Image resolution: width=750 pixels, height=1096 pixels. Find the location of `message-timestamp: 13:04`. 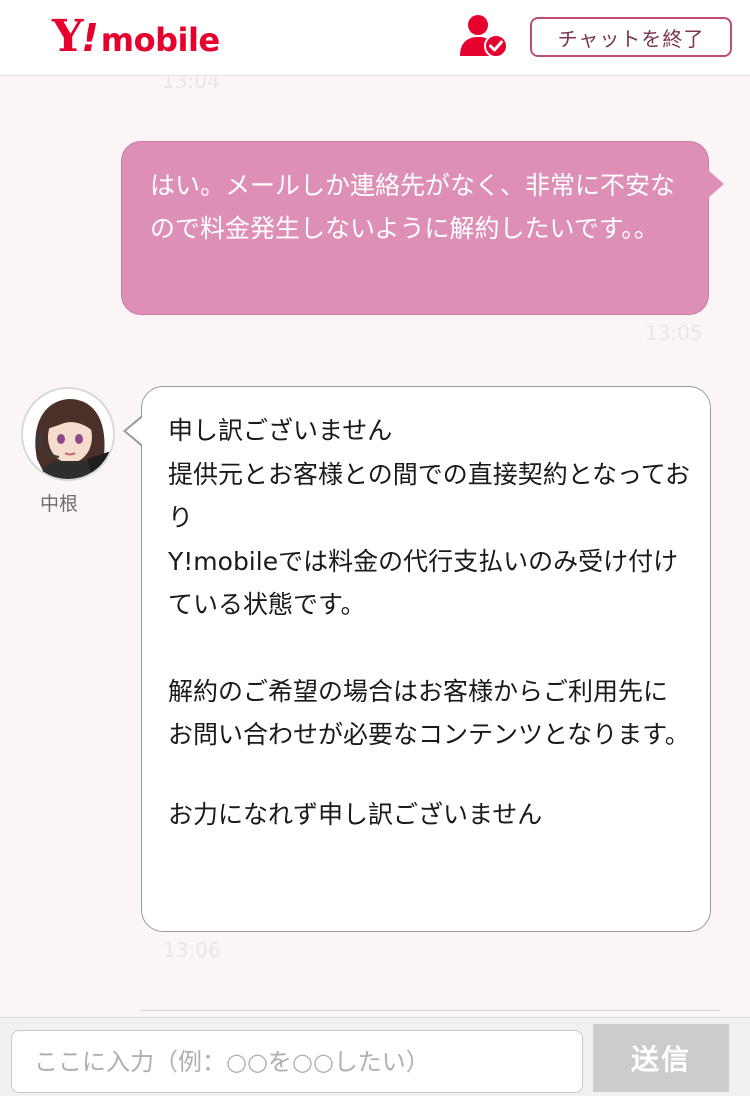

message-timestamp: 13:04 is located at coordinates (191, 85).